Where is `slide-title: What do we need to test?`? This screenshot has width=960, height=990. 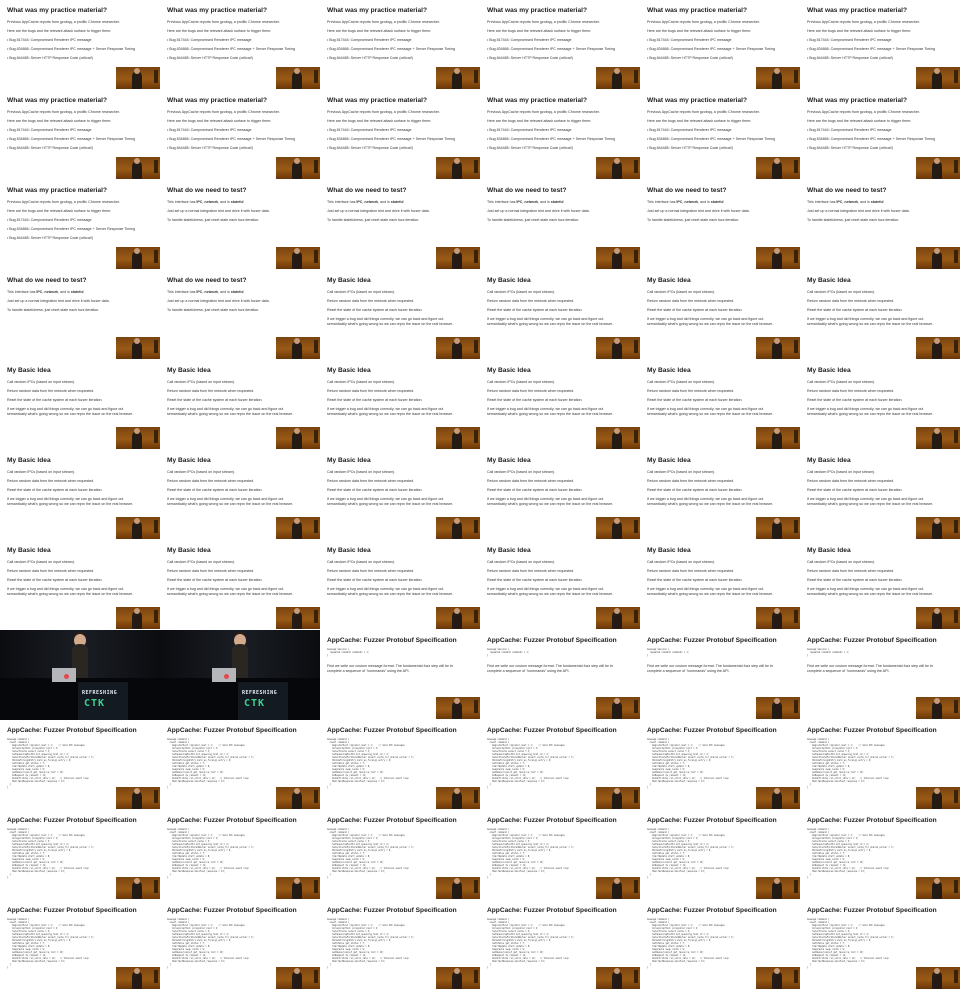
slide-title: What do we need to test? is located at coordinates (687, 190).